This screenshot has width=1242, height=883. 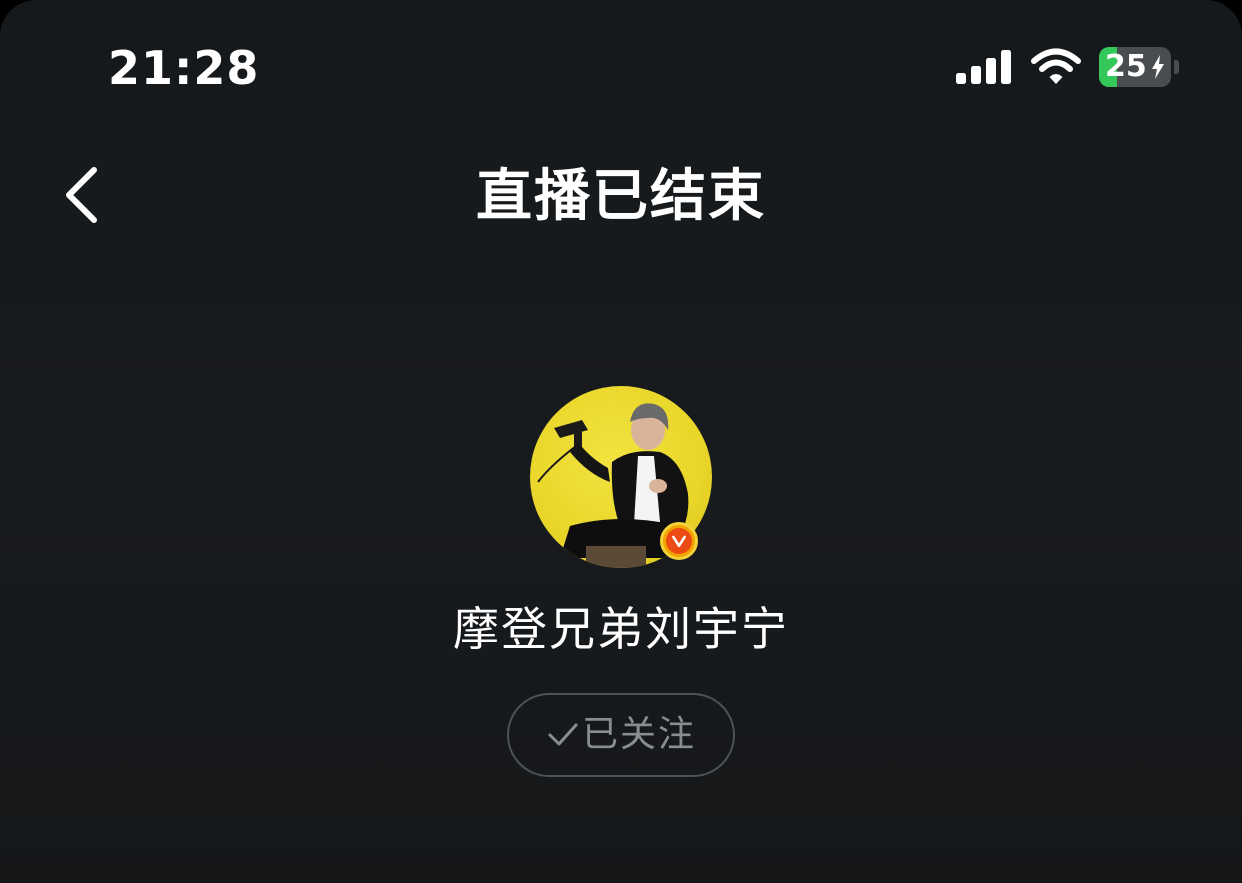 I want to click on streamer-name: 摩登兄弟刘宇宁, so click(x=621, y=629).